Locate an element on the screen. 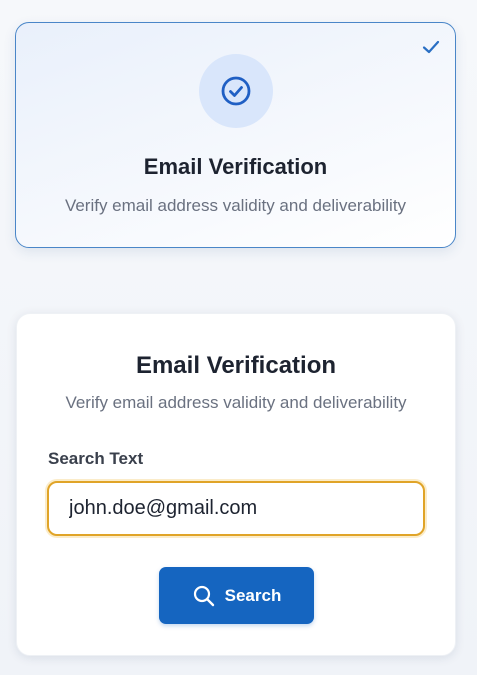  search-text-input is located at coordinates (236, 508).